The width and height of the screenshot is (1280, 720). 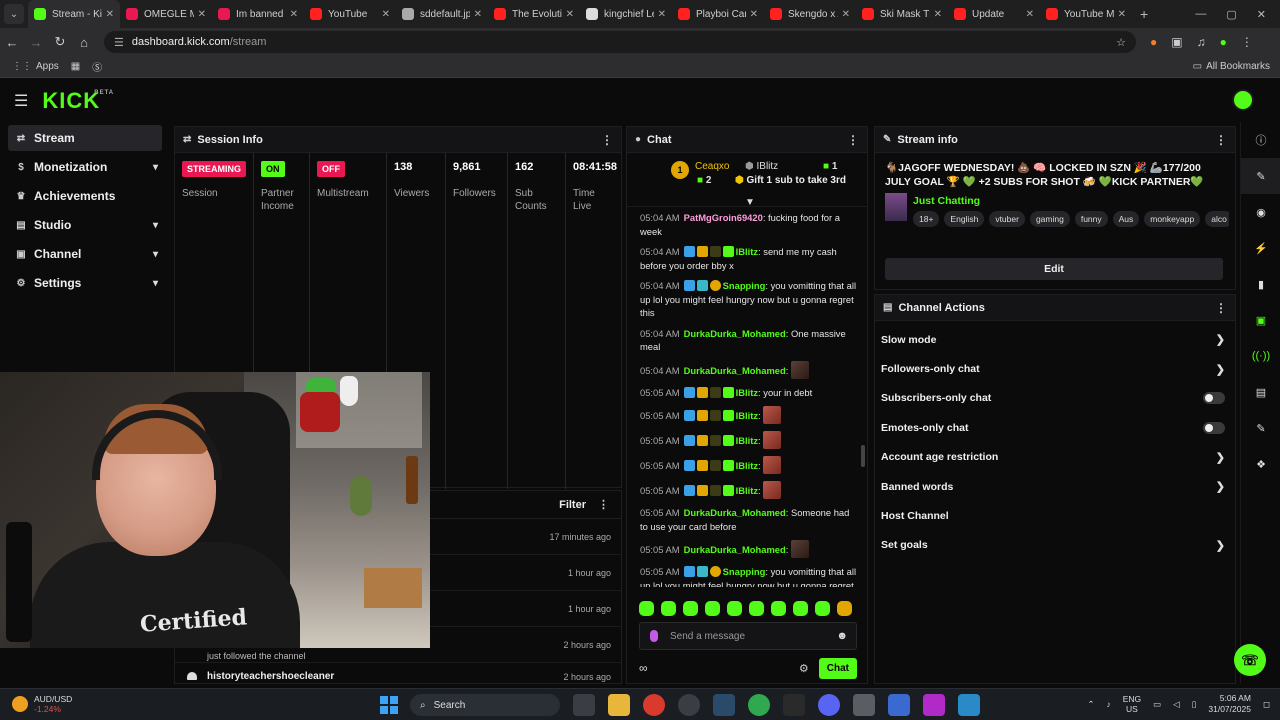 What do you see at coordinates (60, 42) in the screenshot?
I see `reload-icon: ↻` at bounding box center [60, 42].